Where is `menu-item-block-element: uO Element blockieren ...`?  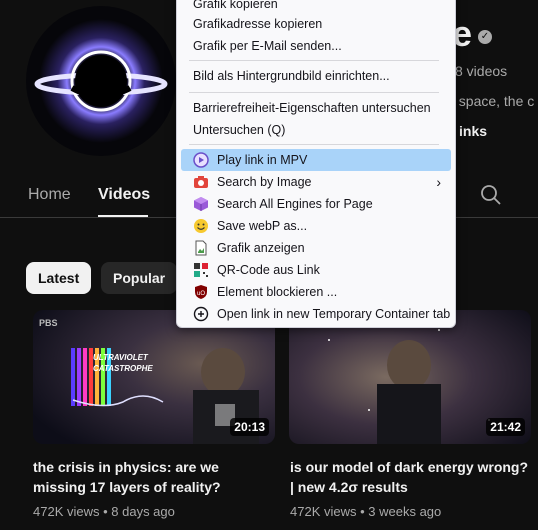 menu-item-block-element: uO Element blockieren ... is located at coordinates (316, 292).